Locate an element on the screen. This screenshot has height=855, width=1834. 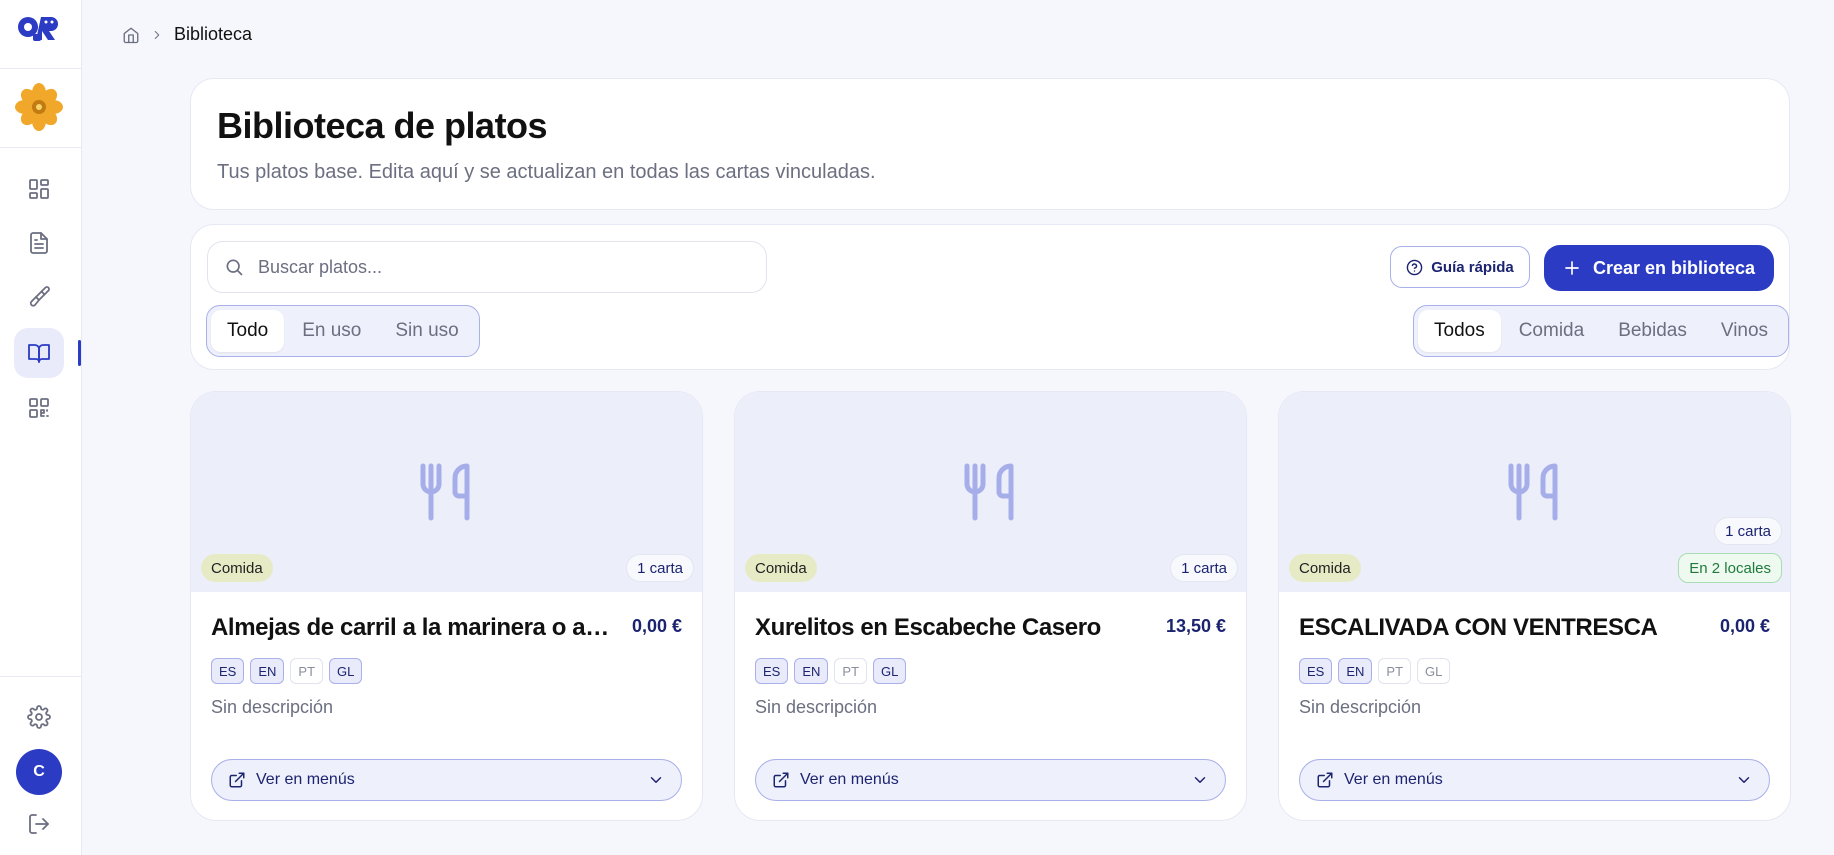
sidebar-item-menus is located at coordinates (39, 243).